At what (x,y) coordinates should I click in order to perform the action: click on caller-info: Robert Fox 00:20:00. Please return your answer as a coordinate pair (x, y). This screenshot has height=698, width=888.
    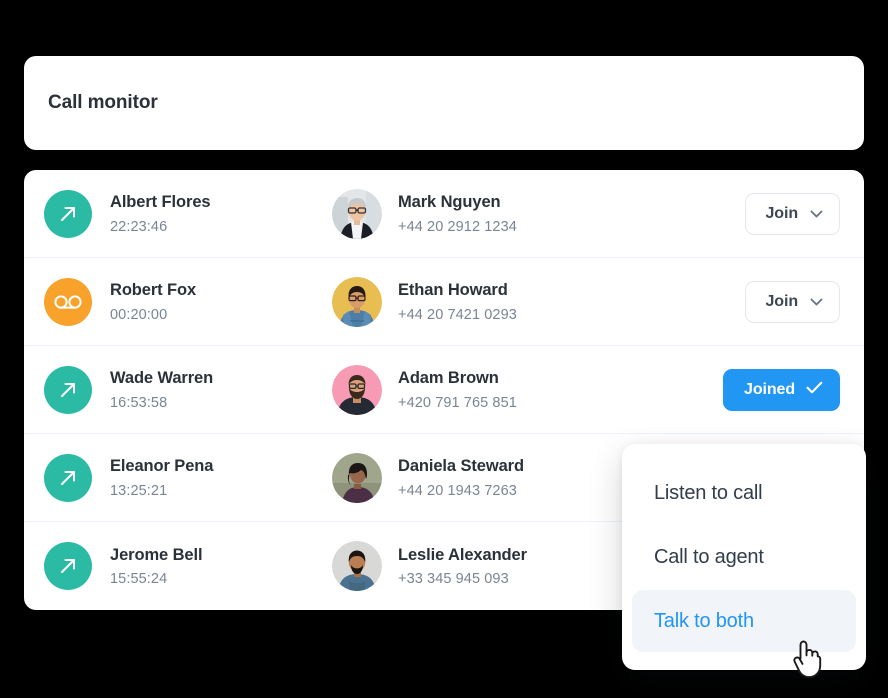
    Looking at the image, I should click on (221, 301).